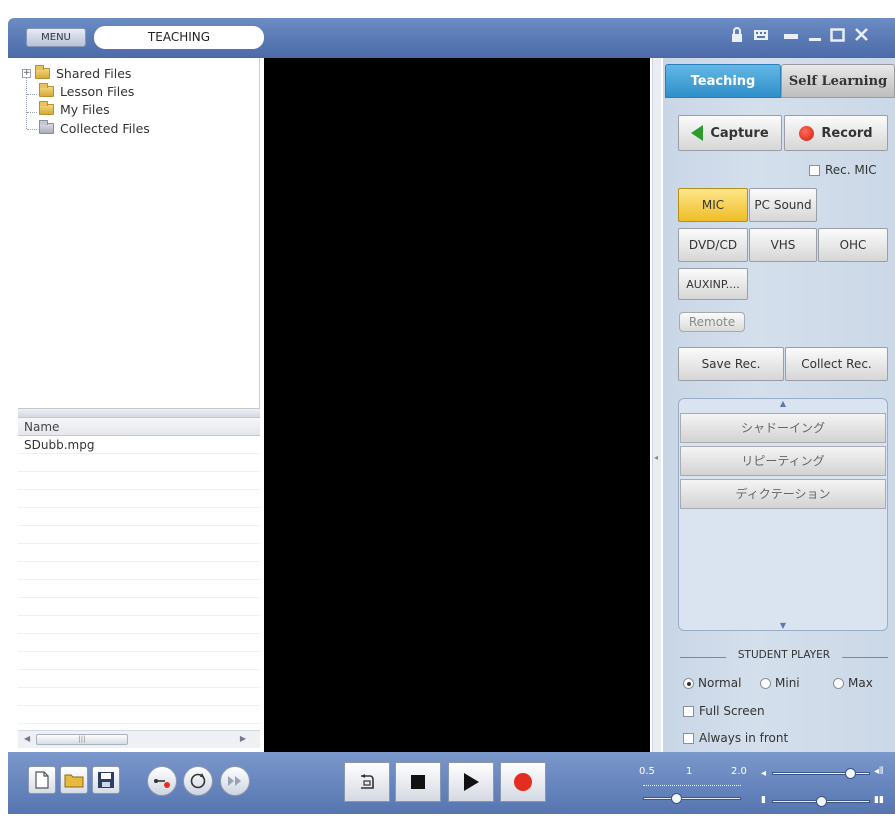 The height and width of the screenshot is (818, 895). What do you see at coordinates (106, 780) in the screenshot?
I see `save-disk-icon` at bounding box center [106, 780].